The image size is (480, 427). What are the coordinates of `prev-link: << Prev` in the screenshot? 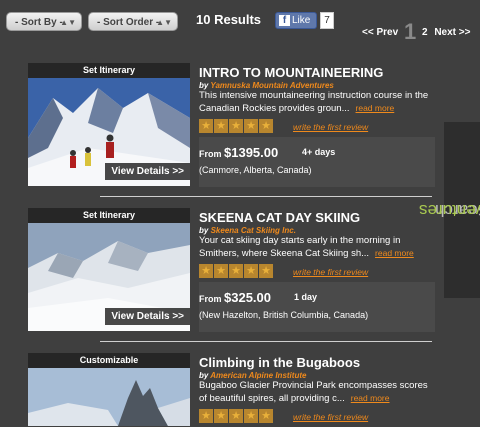 It's located at (380, 32).